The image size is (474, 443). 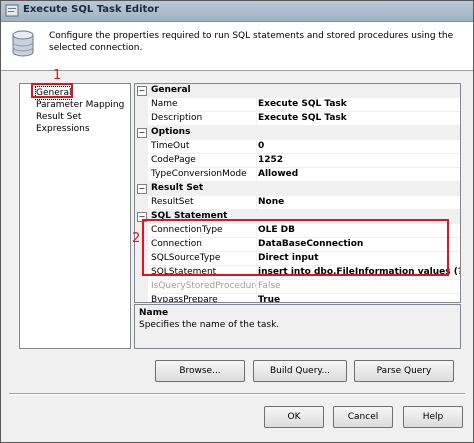 I want to click on property-description-panel: Name Specifies the name of the task., so click(x=297, y=326).